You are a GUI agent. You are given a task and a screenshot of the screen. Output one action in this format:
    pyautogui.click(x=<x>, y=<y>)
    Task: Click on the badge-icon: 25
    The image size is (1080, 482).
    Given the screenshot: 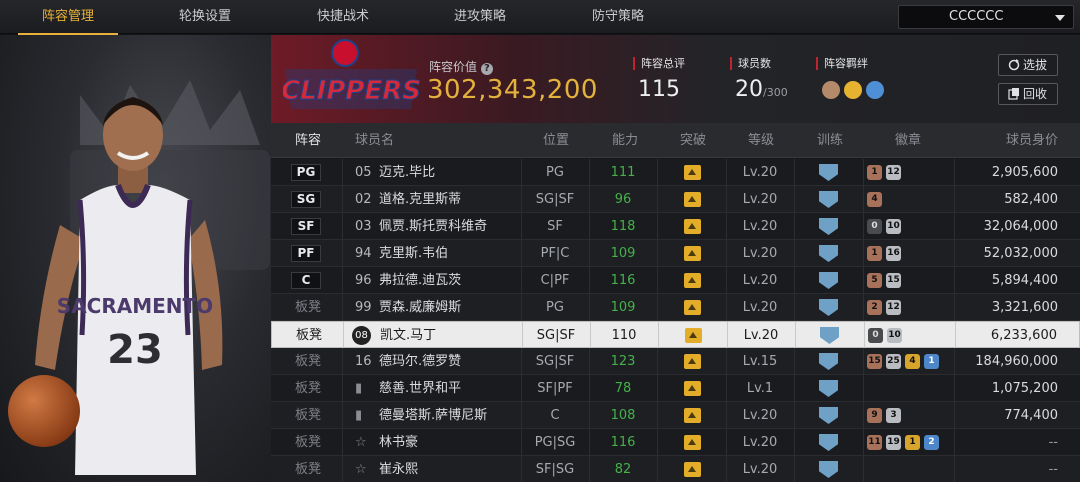 What is the action you would take?
    pyautogui.click(x=893, y=361)
    